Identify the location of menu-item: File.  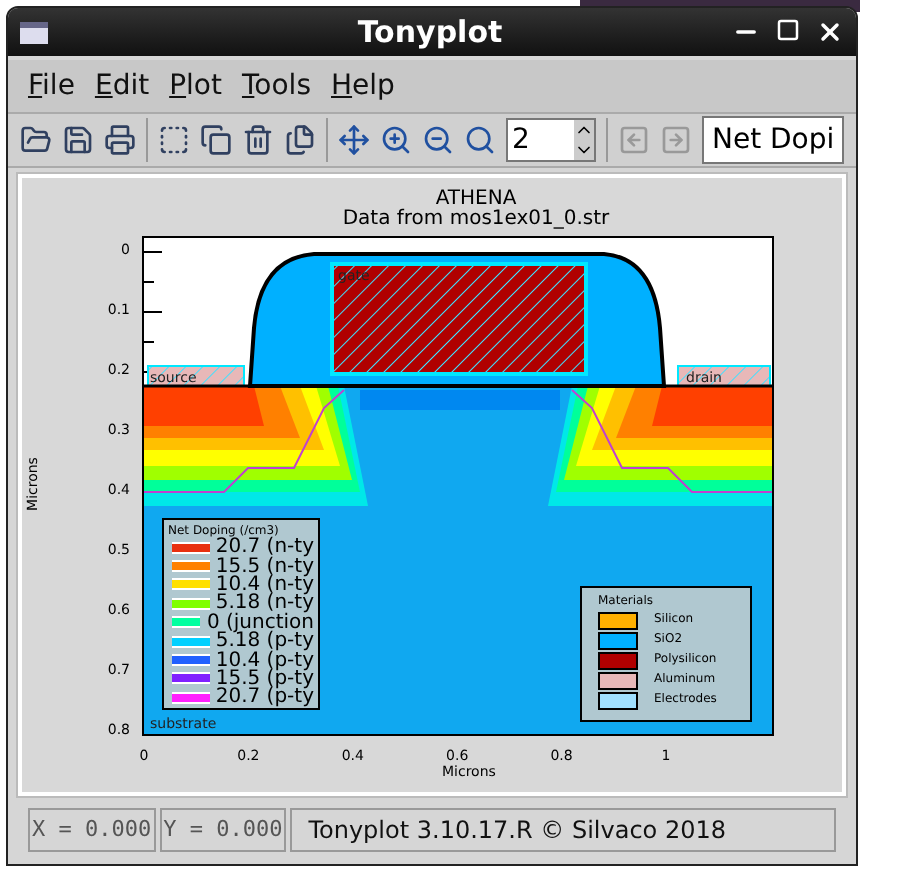
(51, 86).